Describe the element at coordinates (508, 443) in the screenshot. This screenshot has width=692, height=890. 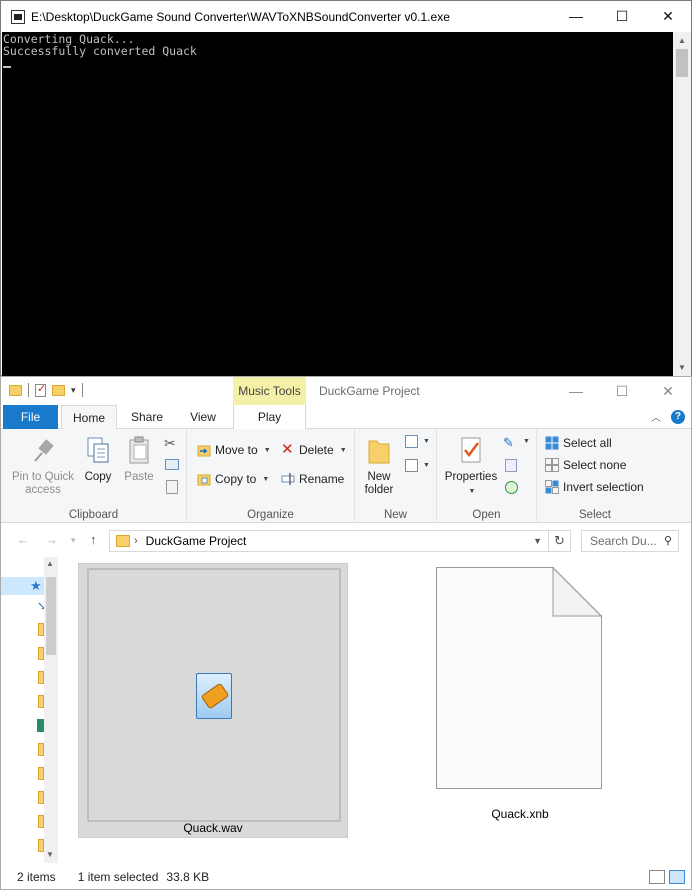
I see `open-icon: ✎` at that location.